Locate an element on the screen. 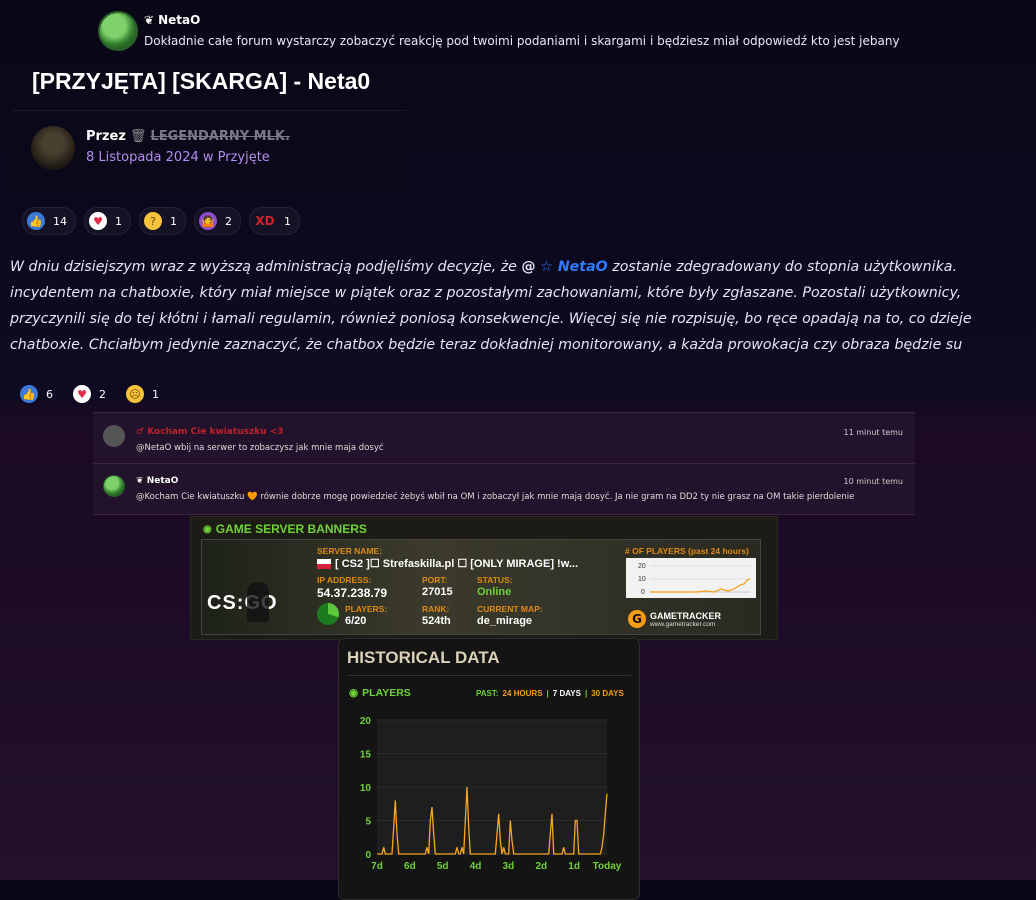  shrug-icon: 🤷 is located at coordinates (208, 221).